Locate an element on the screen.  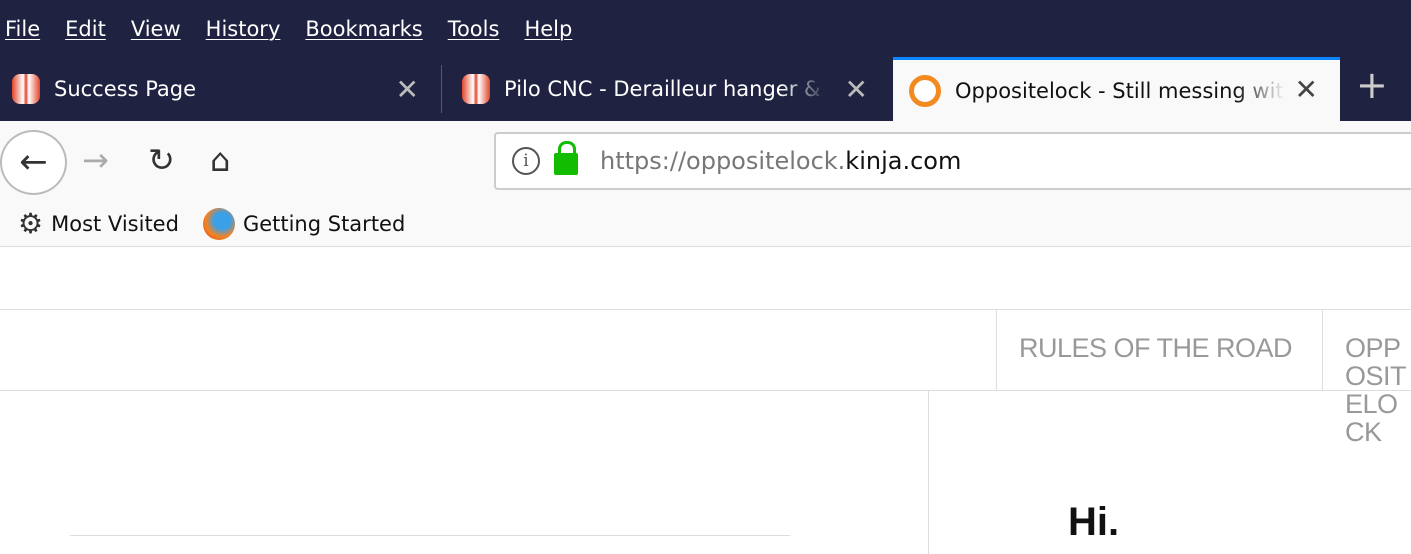
gear-icon: ⚙ is located at coordinates (31, 223).